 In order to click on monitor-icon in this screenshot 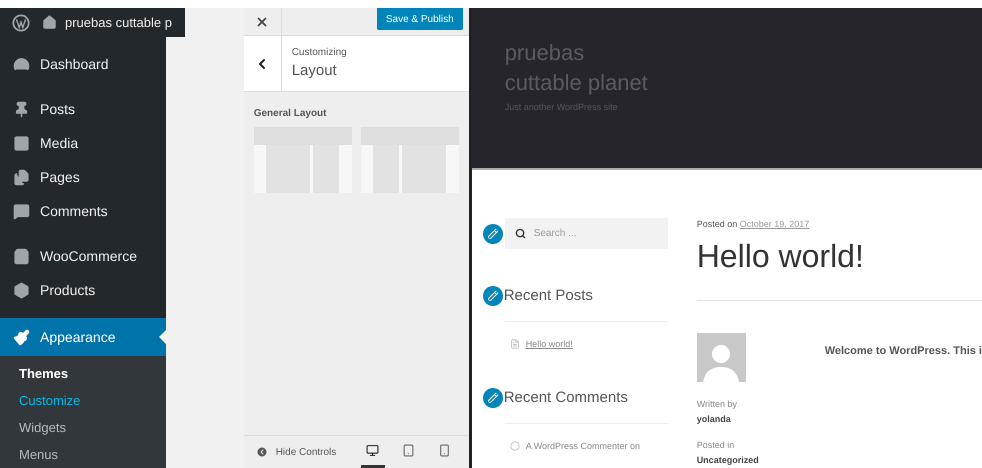, I will do `click(373, 450)`.